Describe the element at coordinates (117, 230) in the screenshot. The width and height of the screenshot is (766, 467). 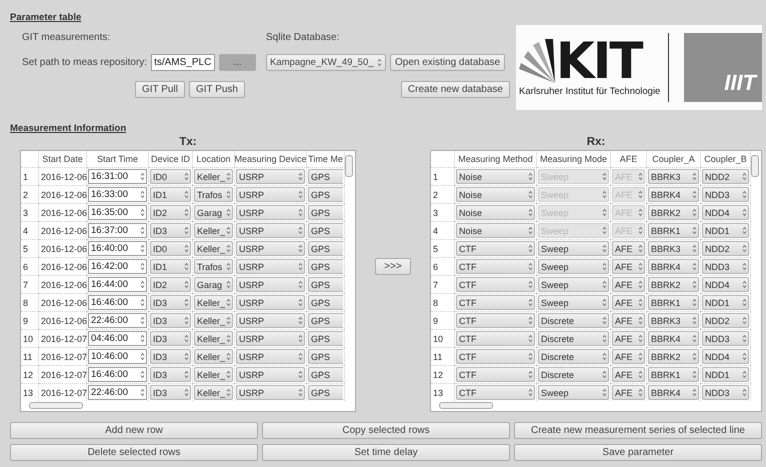
I see `time-field: 16:37:00` at that location.